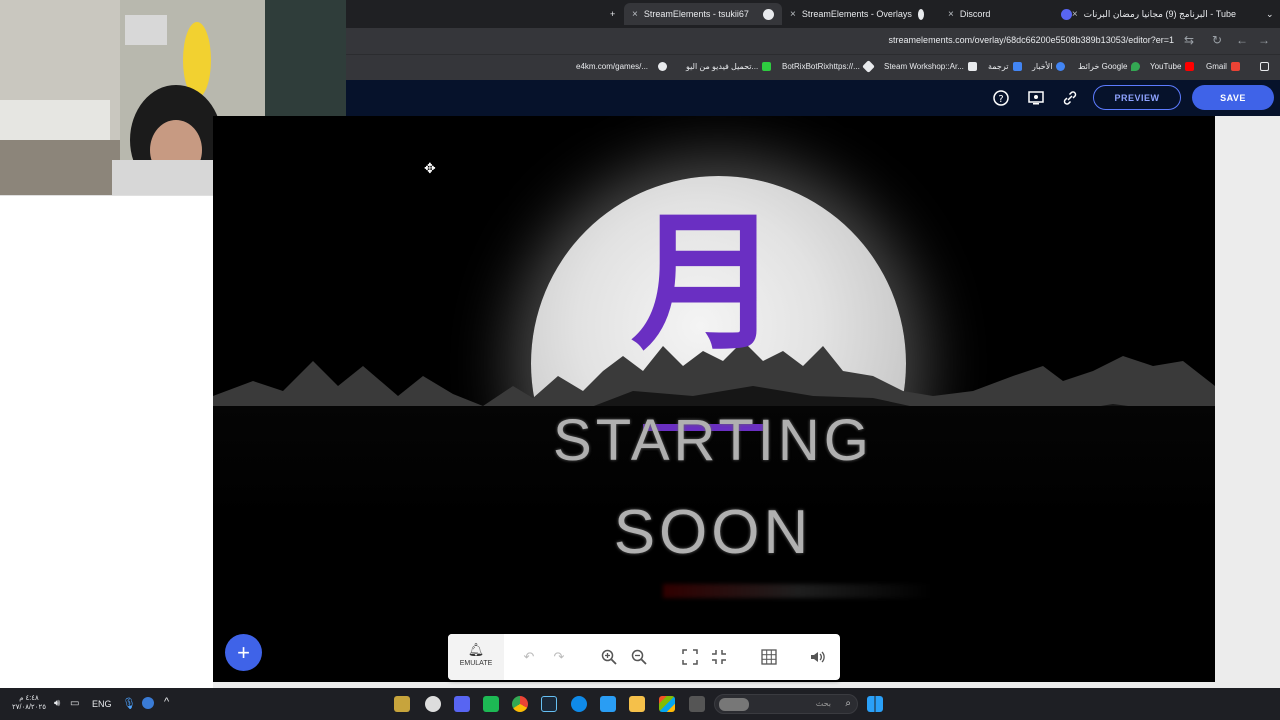 This screenshot has height=720, width=1280. What do you see at coordinates (857, 14) in the screenshot?
I see `tab-streamelements-overlays: × StreamElements - Overlays` at bounding box center [857, 14].